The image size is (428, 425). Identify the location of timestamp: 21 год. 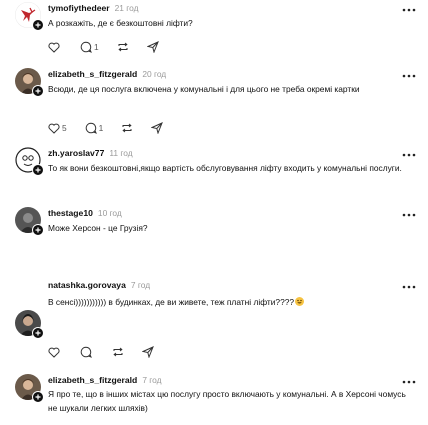
(126, 8).